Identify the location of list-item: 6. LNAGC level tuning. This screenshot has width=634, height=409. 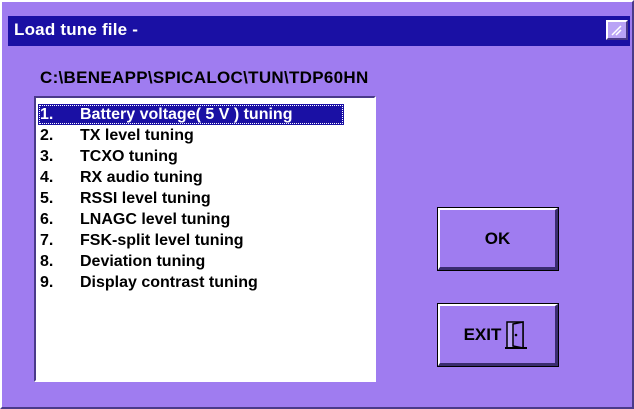
(191, 219).